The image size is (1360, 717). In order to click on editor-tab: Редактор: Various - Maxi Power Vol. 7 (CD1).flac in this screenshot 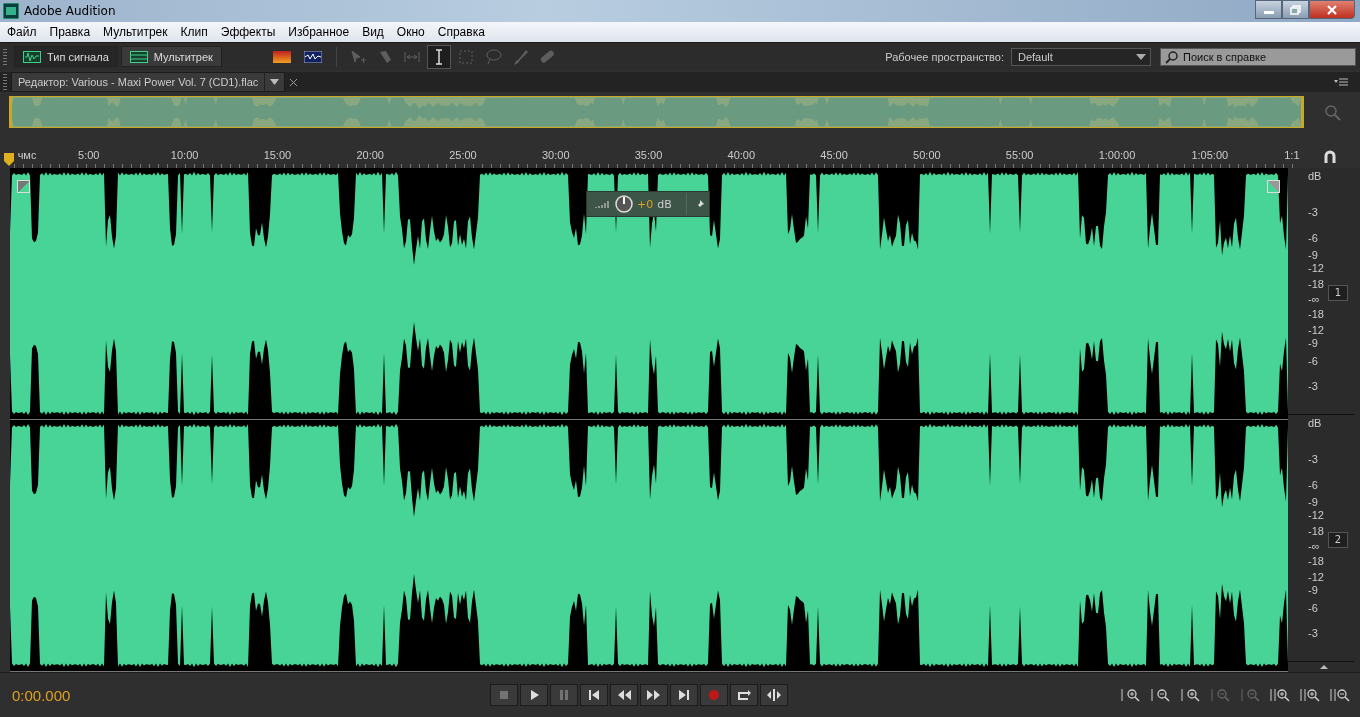, I will do `click(148, 82)`.